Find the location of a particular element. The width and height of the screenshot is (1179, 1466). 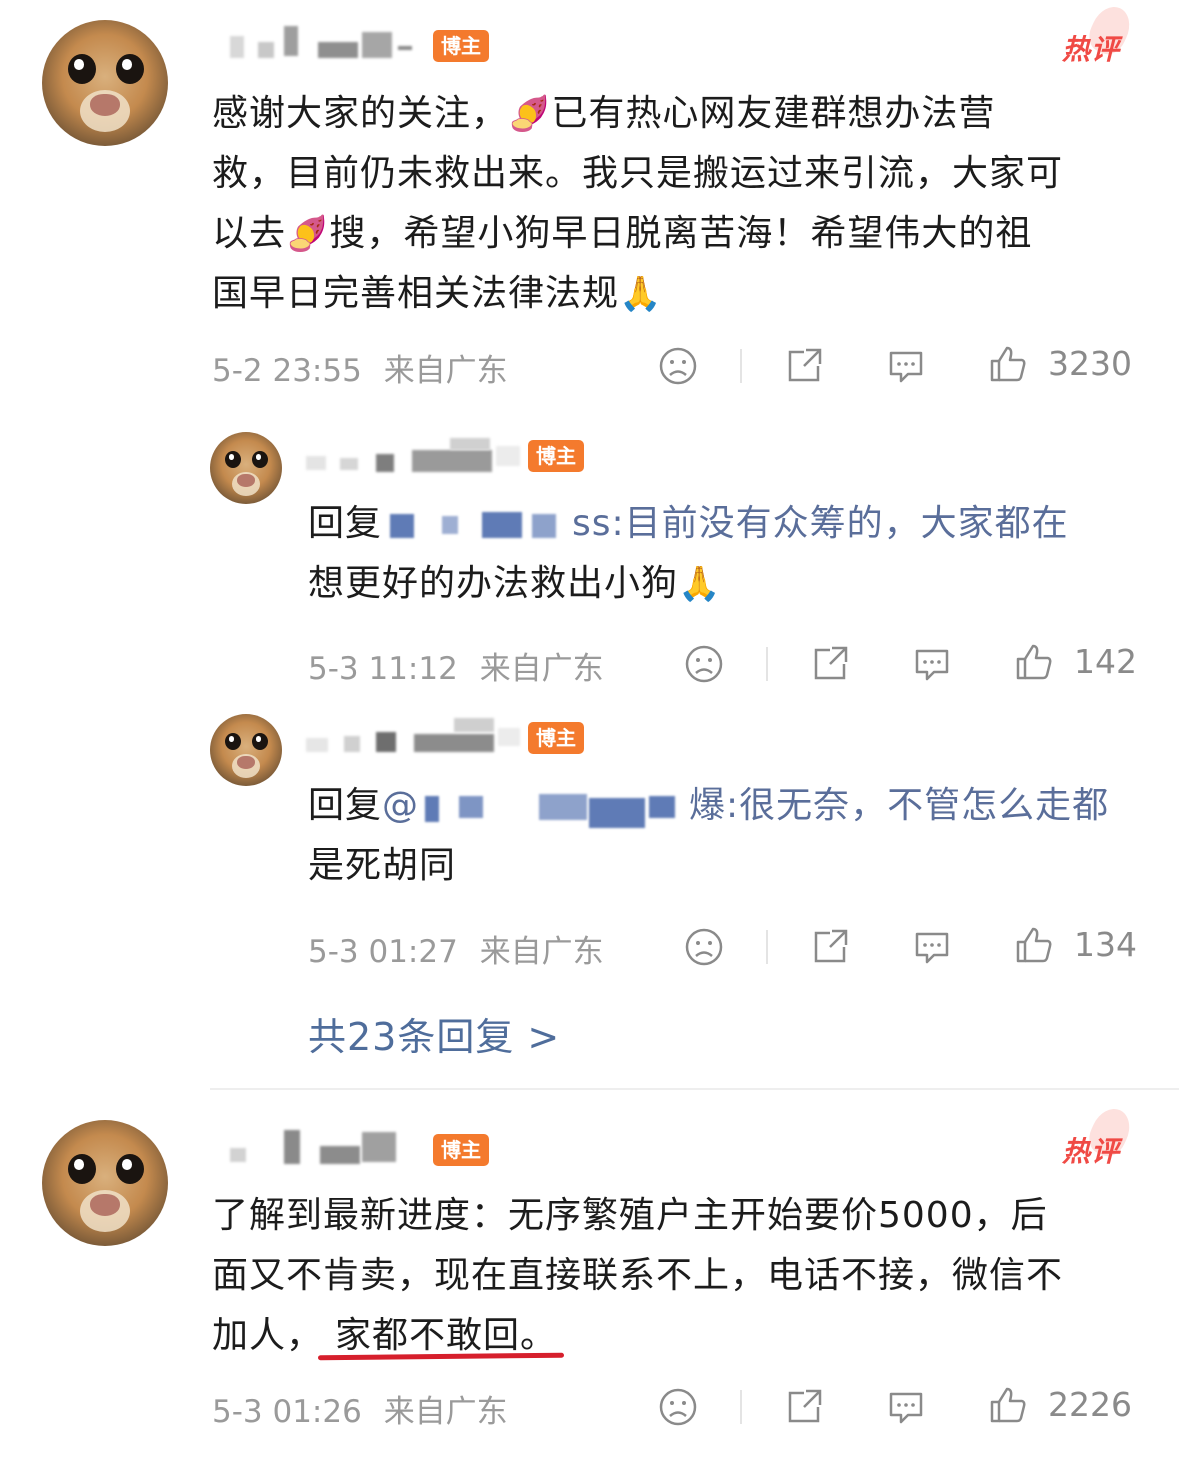

comment-meta: 5-3 01:27 来自广东 is located at coordinates (456, 948).